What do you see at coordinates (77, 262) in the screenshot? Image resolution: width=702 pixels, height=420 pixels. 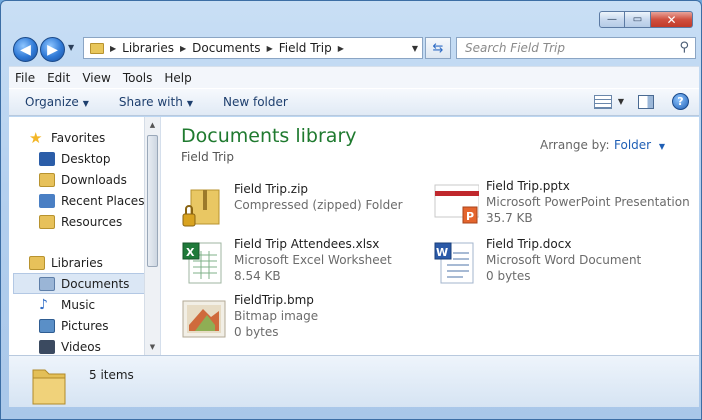 I see `sidebar-item-label: Libraries` at bounding box center [77, 262].